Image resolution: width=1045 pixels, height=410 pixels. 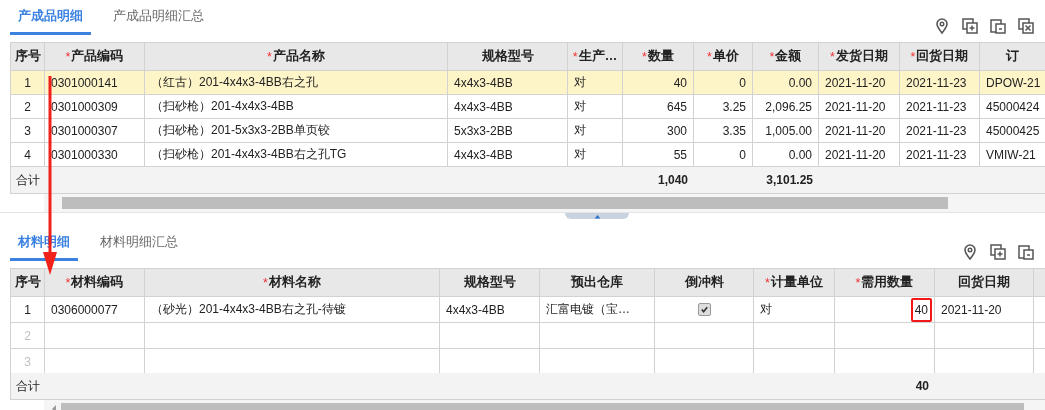 What do you see at coordinates (97, 282) in the screenshot?
I see `column-header: 材料编码` at bounding box center [97, 282].